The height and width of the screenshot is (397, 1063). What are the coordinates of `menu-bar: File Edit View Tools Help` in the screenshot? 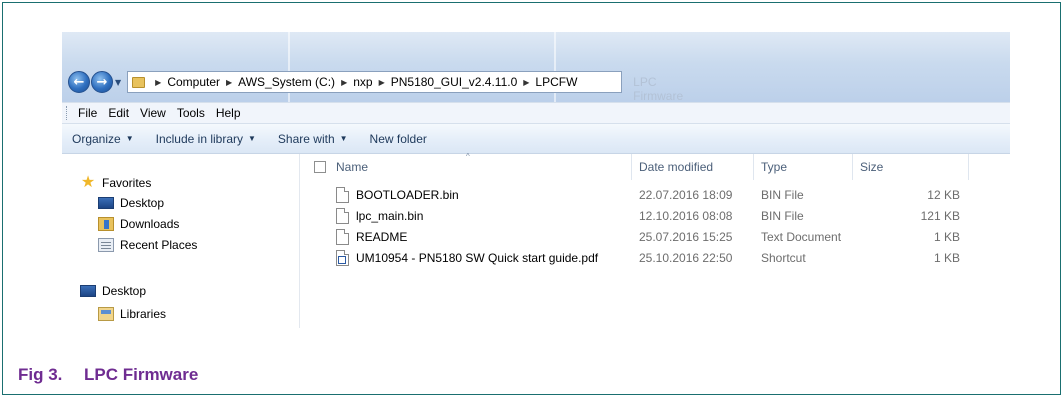 It's located at (536, 113).